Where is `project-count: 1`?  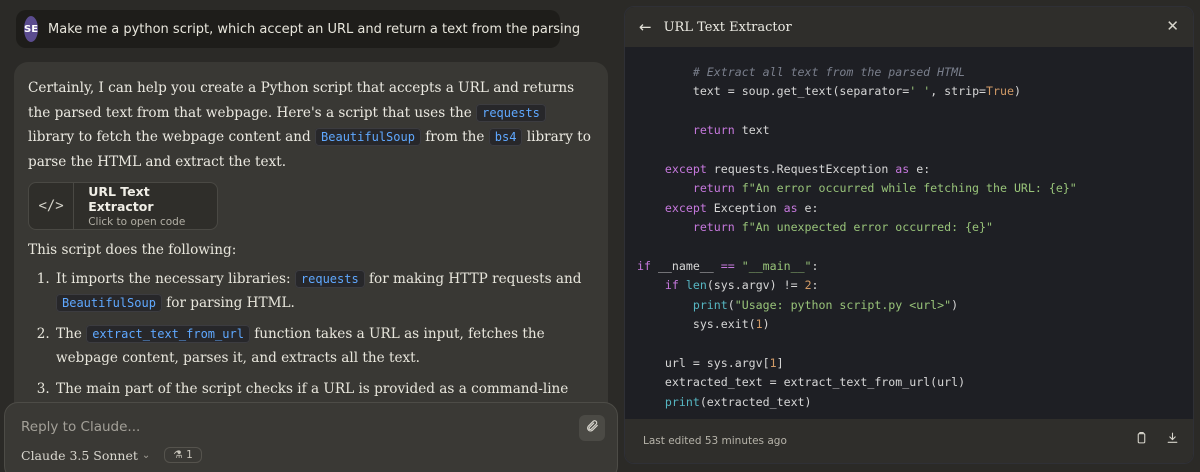 project-count: 1 is located at coordinates (189, 455).